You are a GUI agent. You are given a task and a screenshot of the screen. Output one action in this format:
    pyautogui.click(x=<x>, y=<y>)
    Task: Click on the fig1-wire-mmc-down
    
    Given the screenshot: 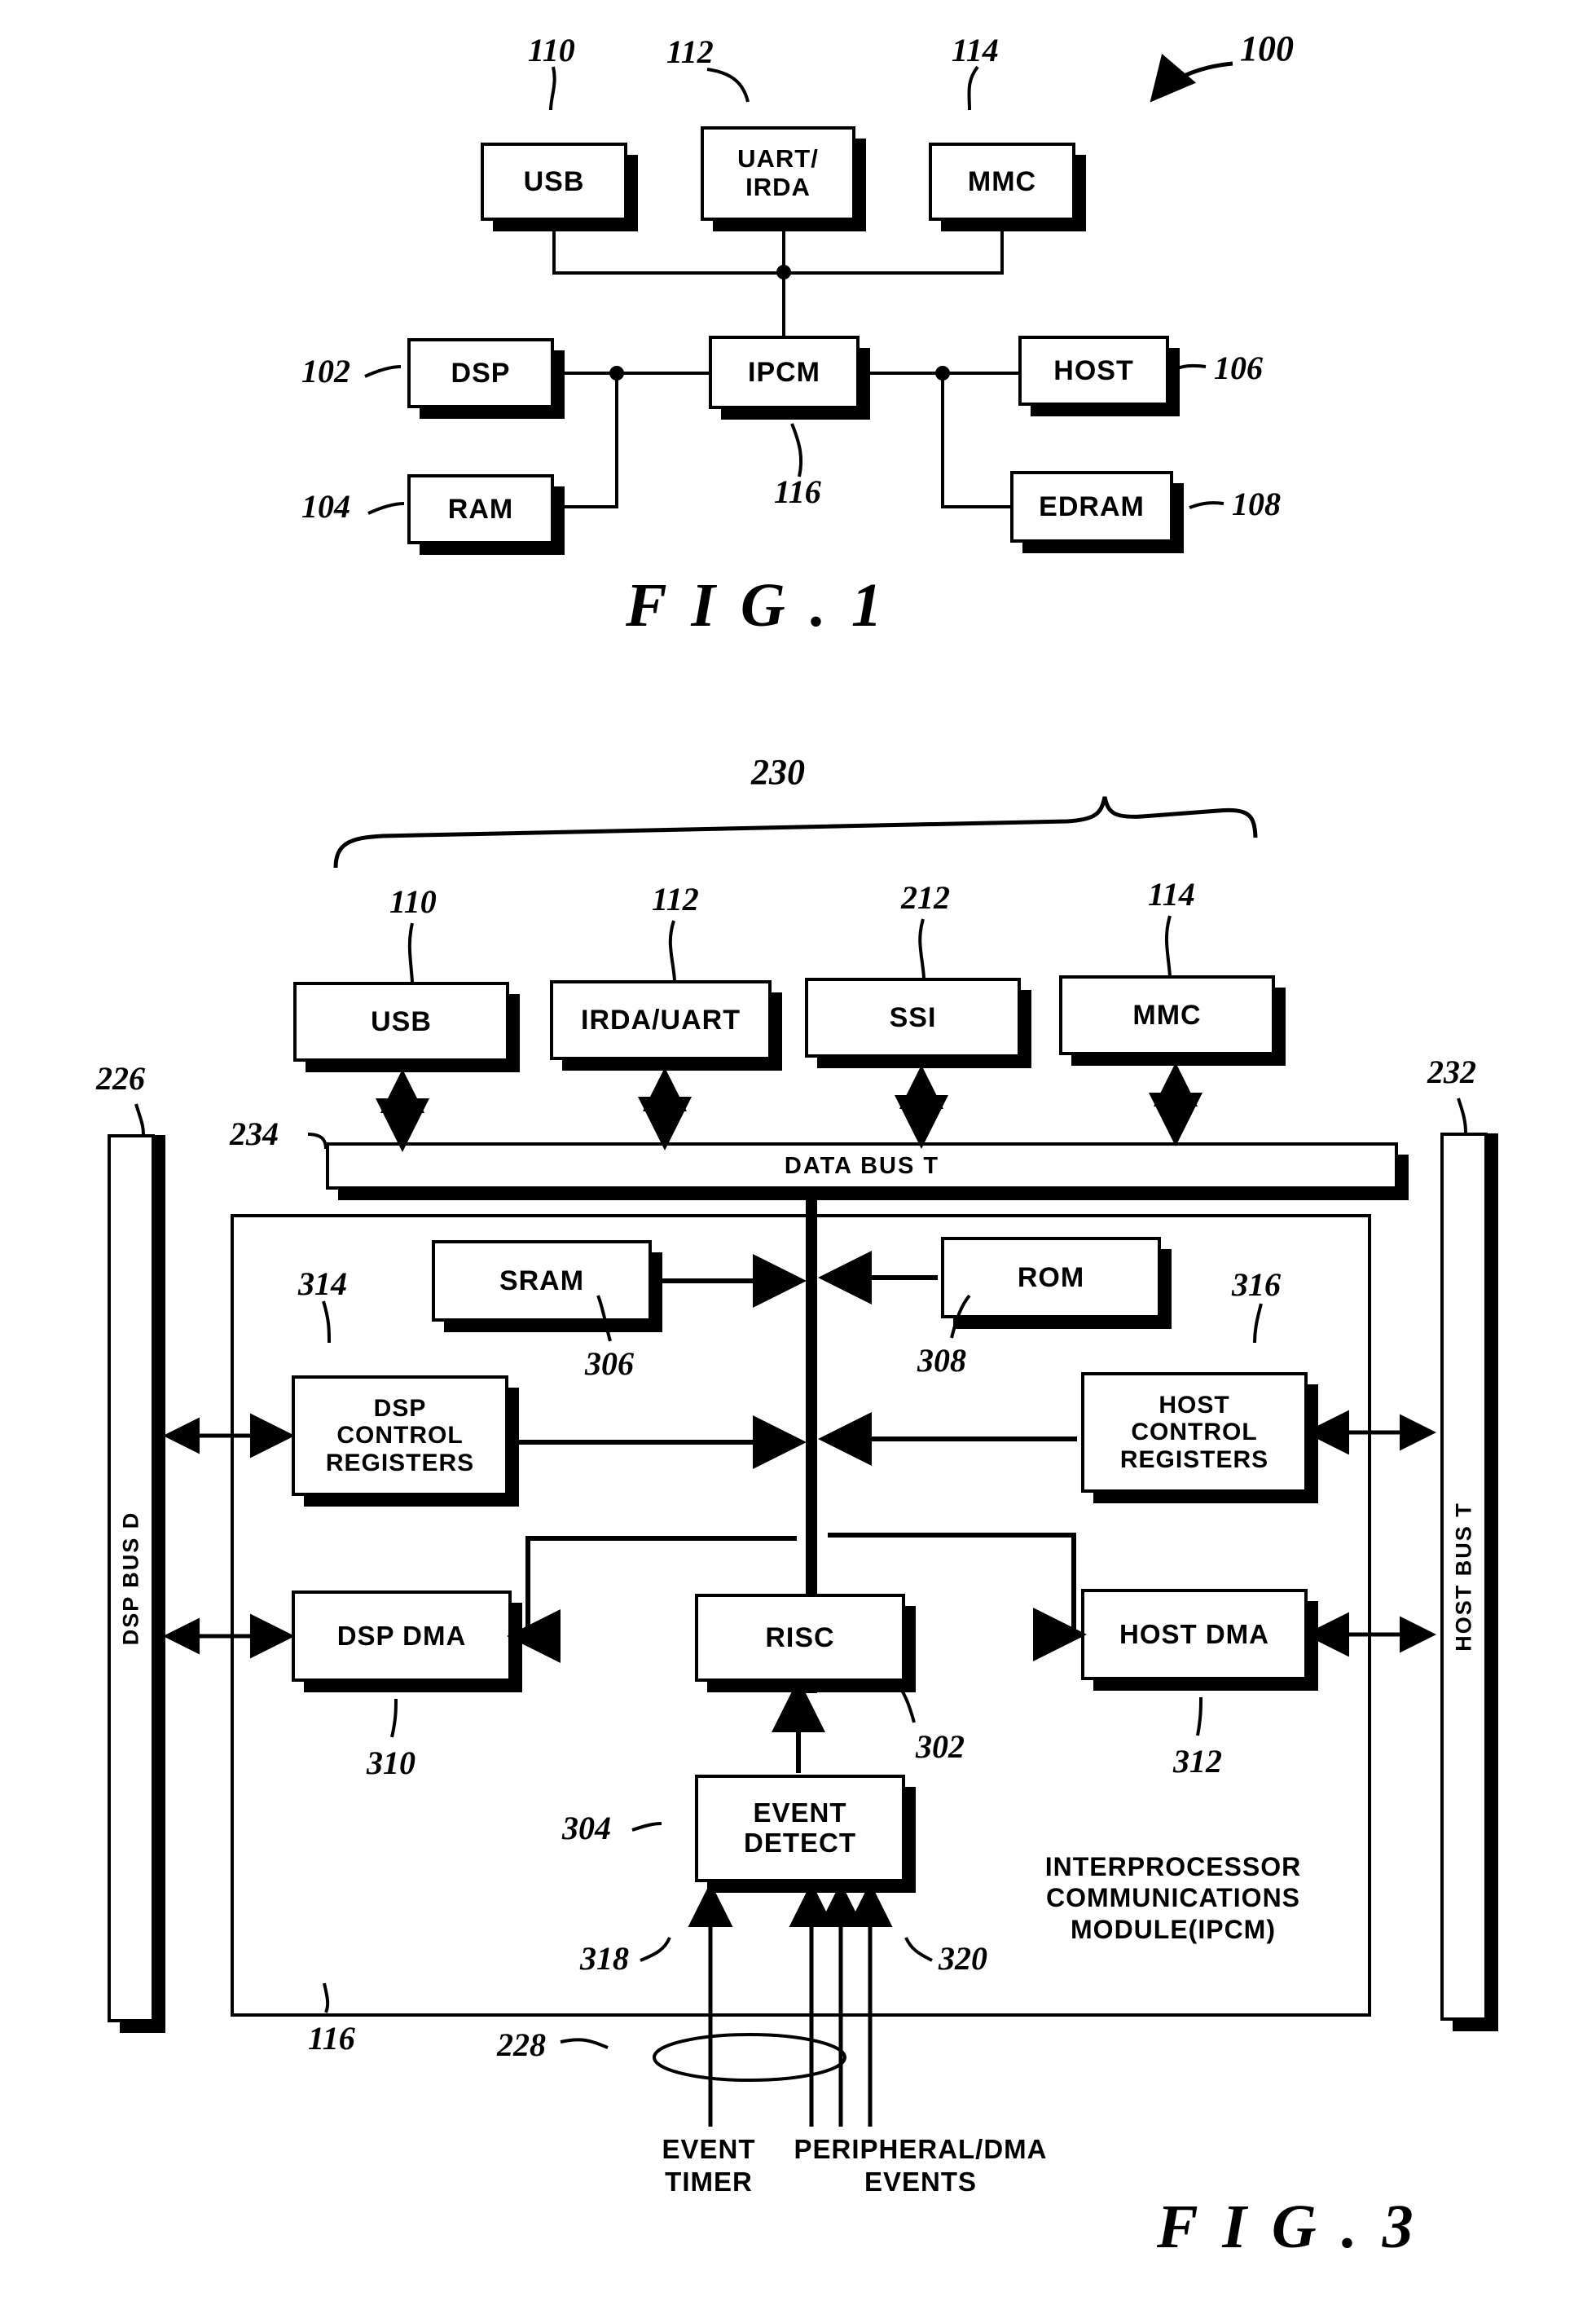 What is the action you would take?
    pyautogui.click(x=1002, y=248)
    